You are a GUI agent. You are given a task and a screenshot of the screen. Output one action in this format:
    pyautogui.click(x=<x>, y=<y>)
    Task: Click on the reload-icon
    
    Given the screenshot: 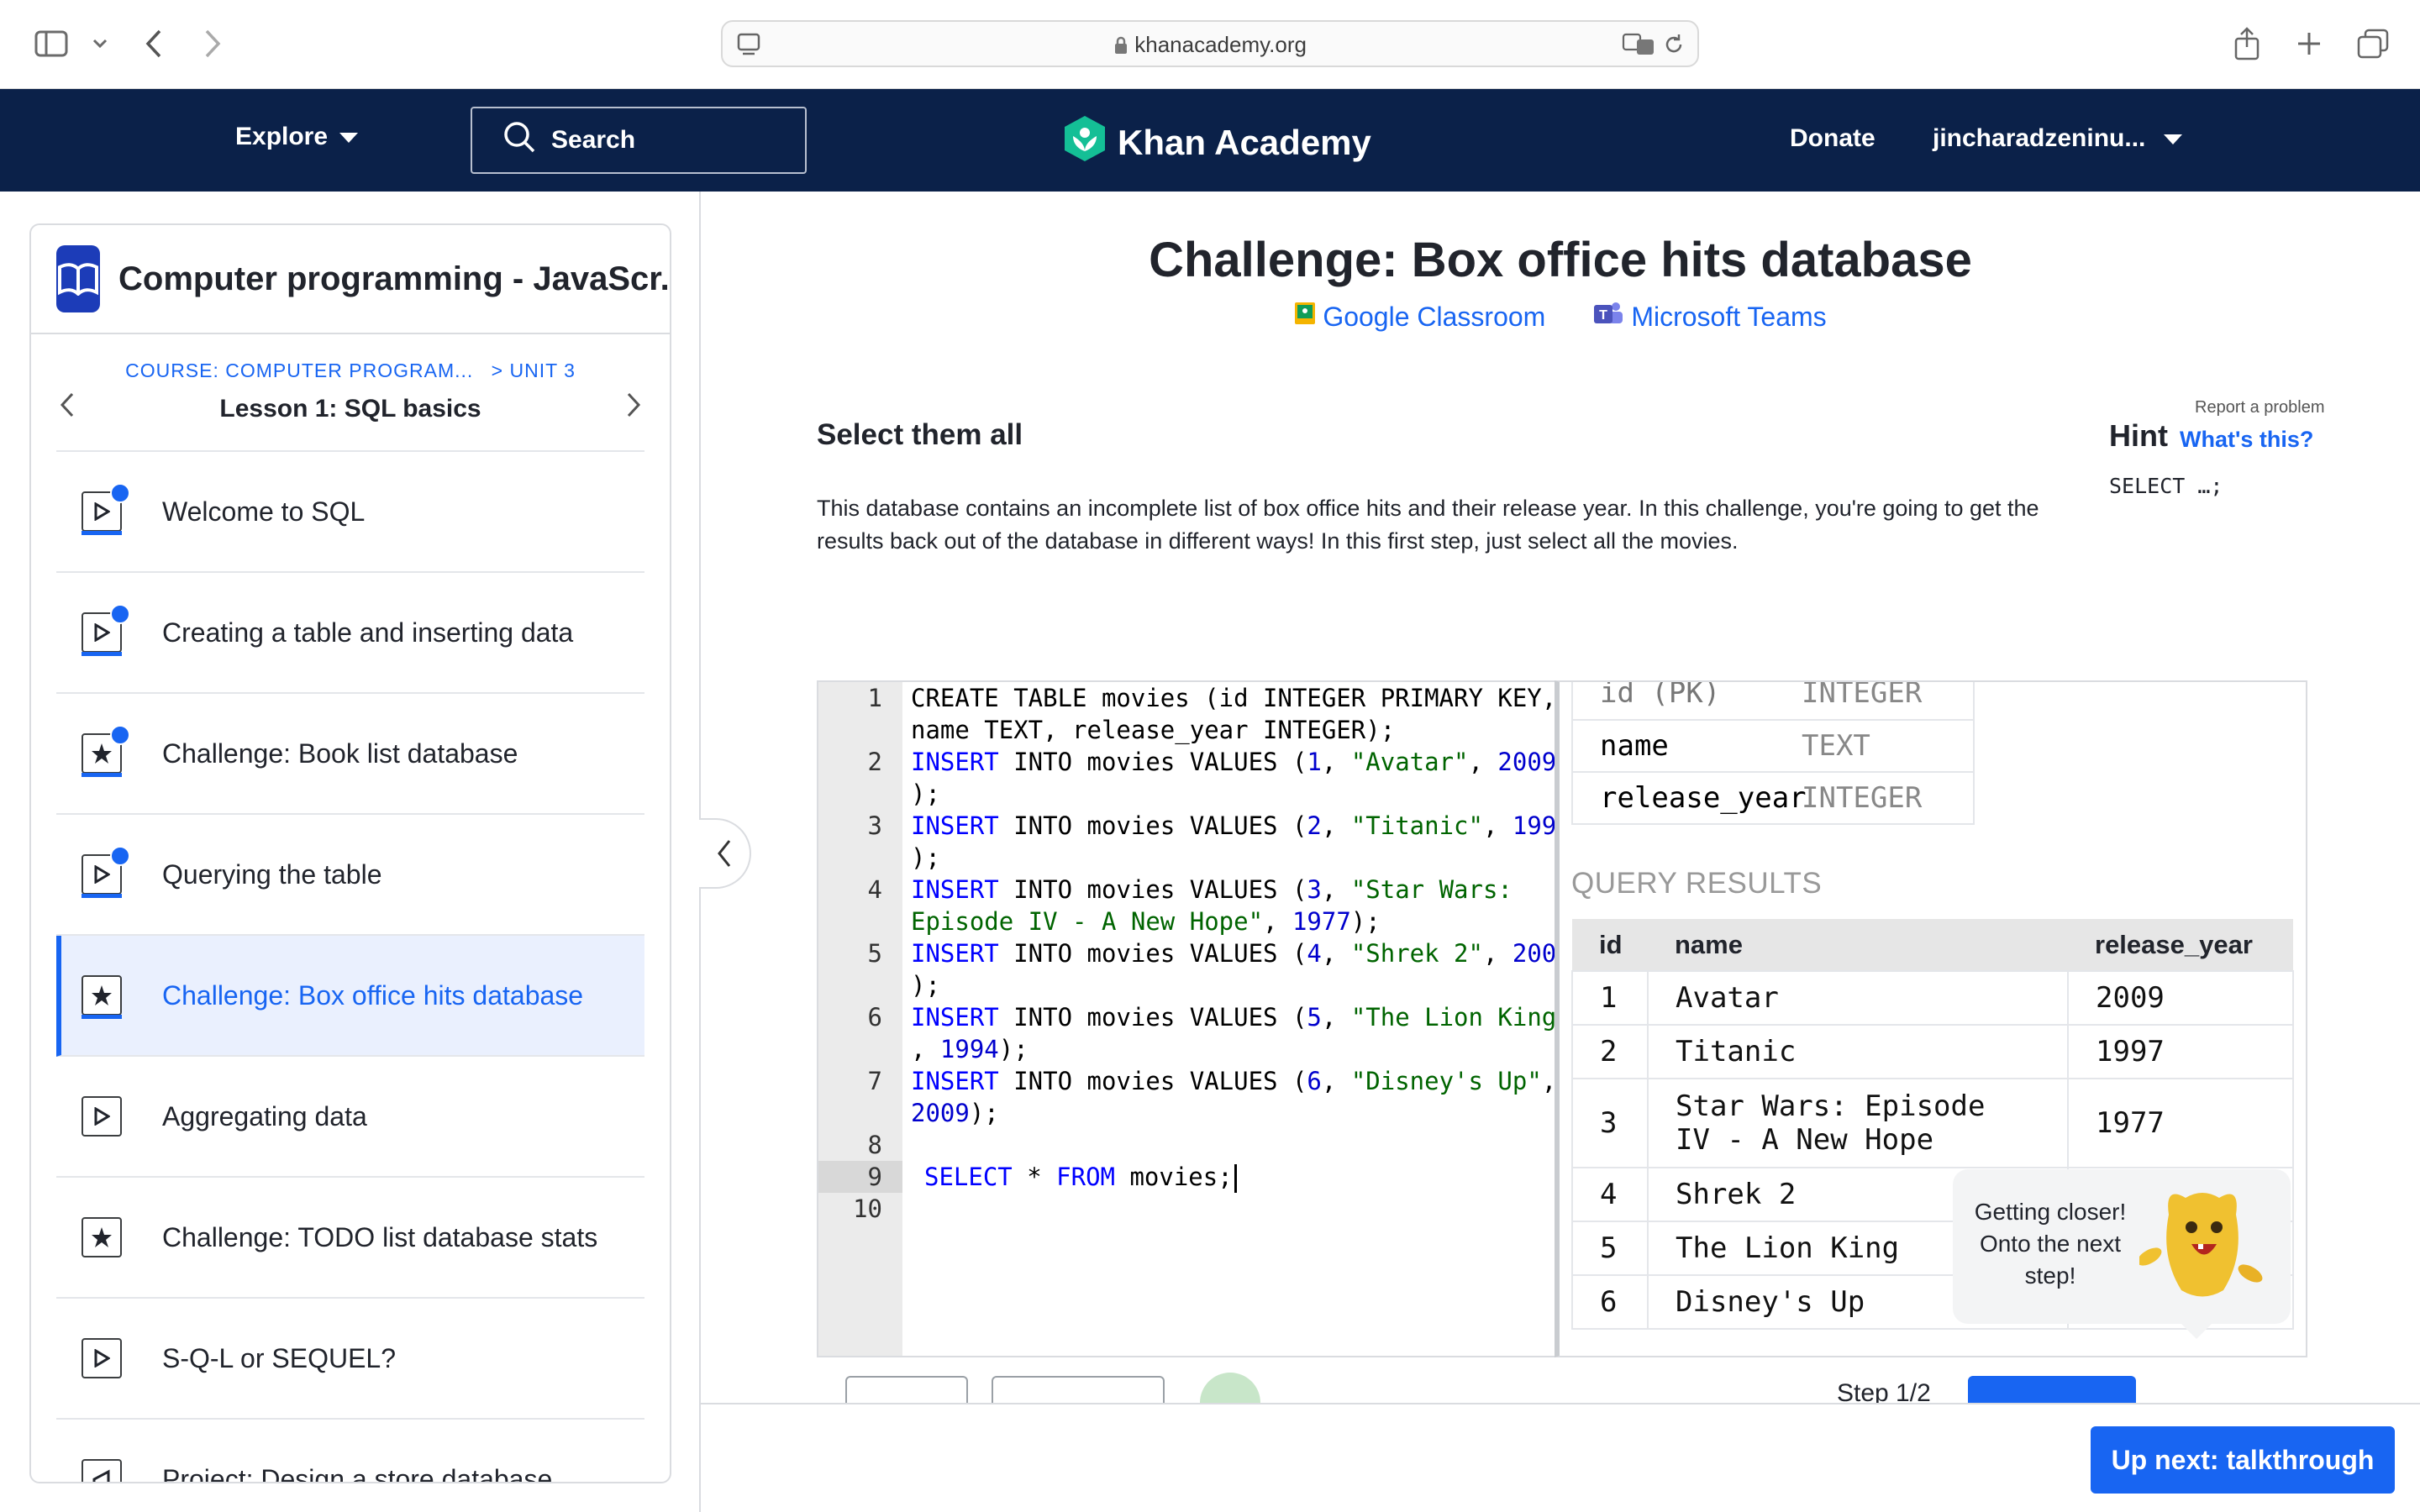 What is the action you would take?
    pyautogui.click(x=1674, y=46)
    